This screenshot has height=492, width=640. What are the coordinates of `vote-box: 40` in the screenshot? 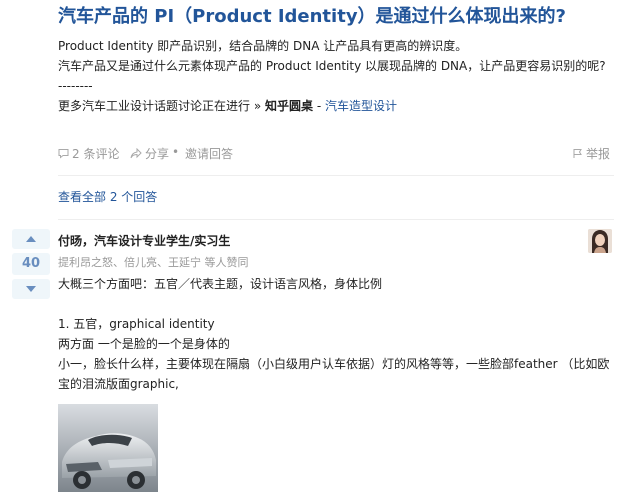 It's located at (31, 264).